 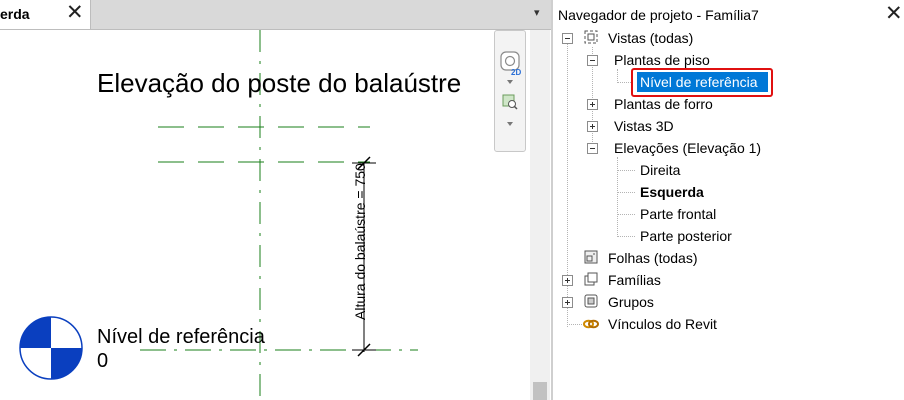 What do you see at coordinates (662, 60) in the screenshot?
I see `tree-item-floor-plans: Plantas de piso` at bounding box center [662, 60].